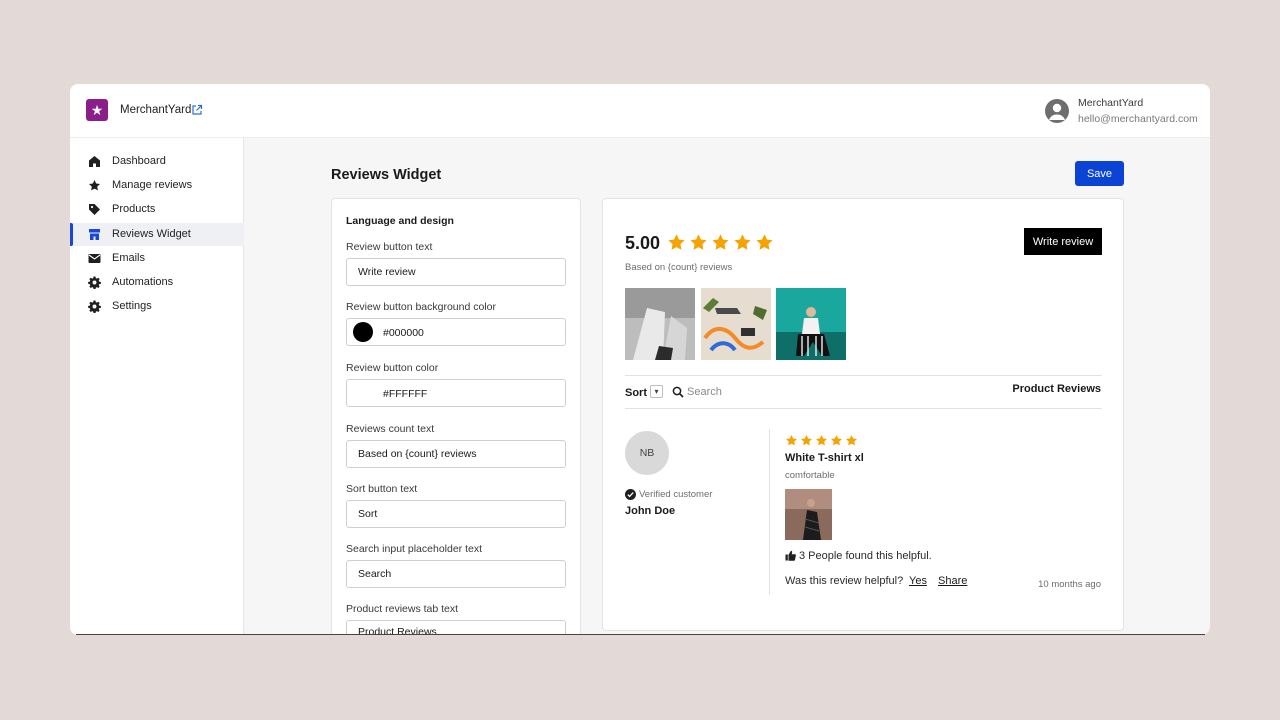  Describe the element at coordinates (790, 555) in the screenshot. I see `thumbs-up-icon` at that location.